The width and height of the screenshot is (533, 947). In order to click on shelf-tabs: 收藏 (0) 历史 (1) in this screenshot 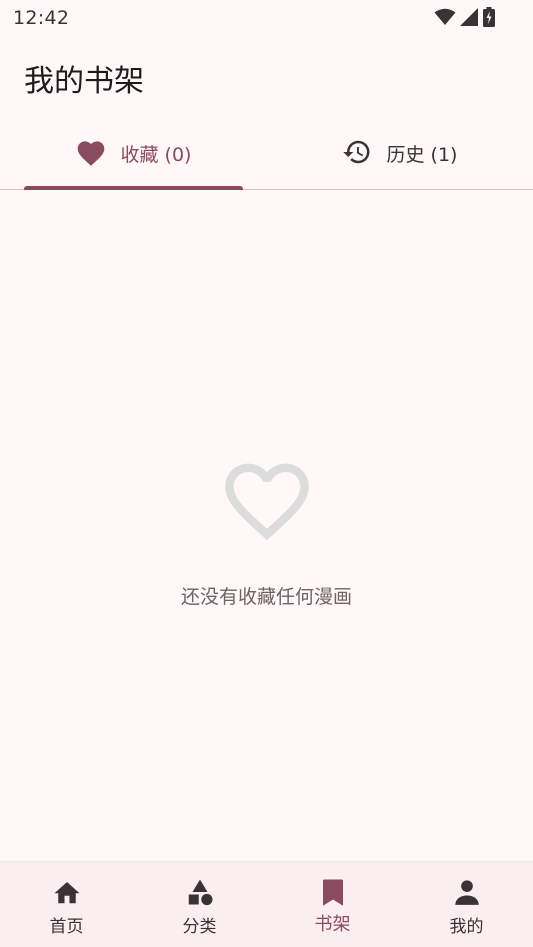, I will do `click(266, 154)`.